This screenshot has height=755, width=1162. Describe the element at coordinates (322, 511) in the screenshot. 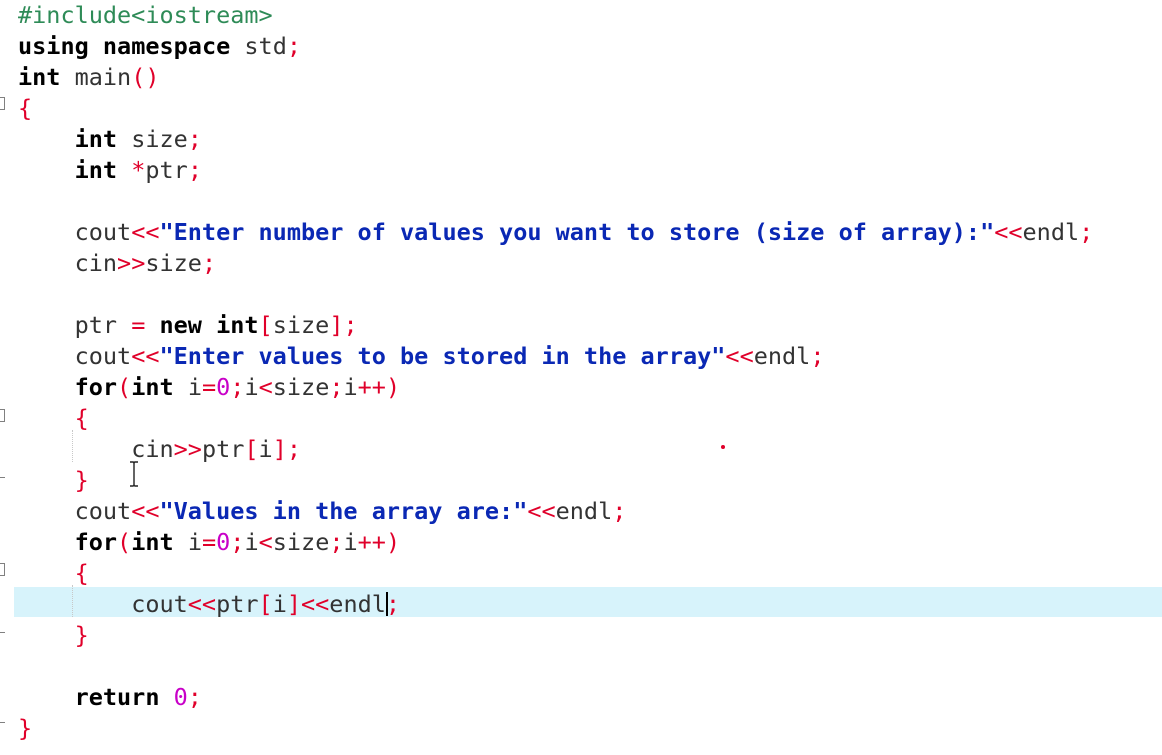

I see `code-line-17: cout<<"Values in the array are:"<<endl;` at that location.